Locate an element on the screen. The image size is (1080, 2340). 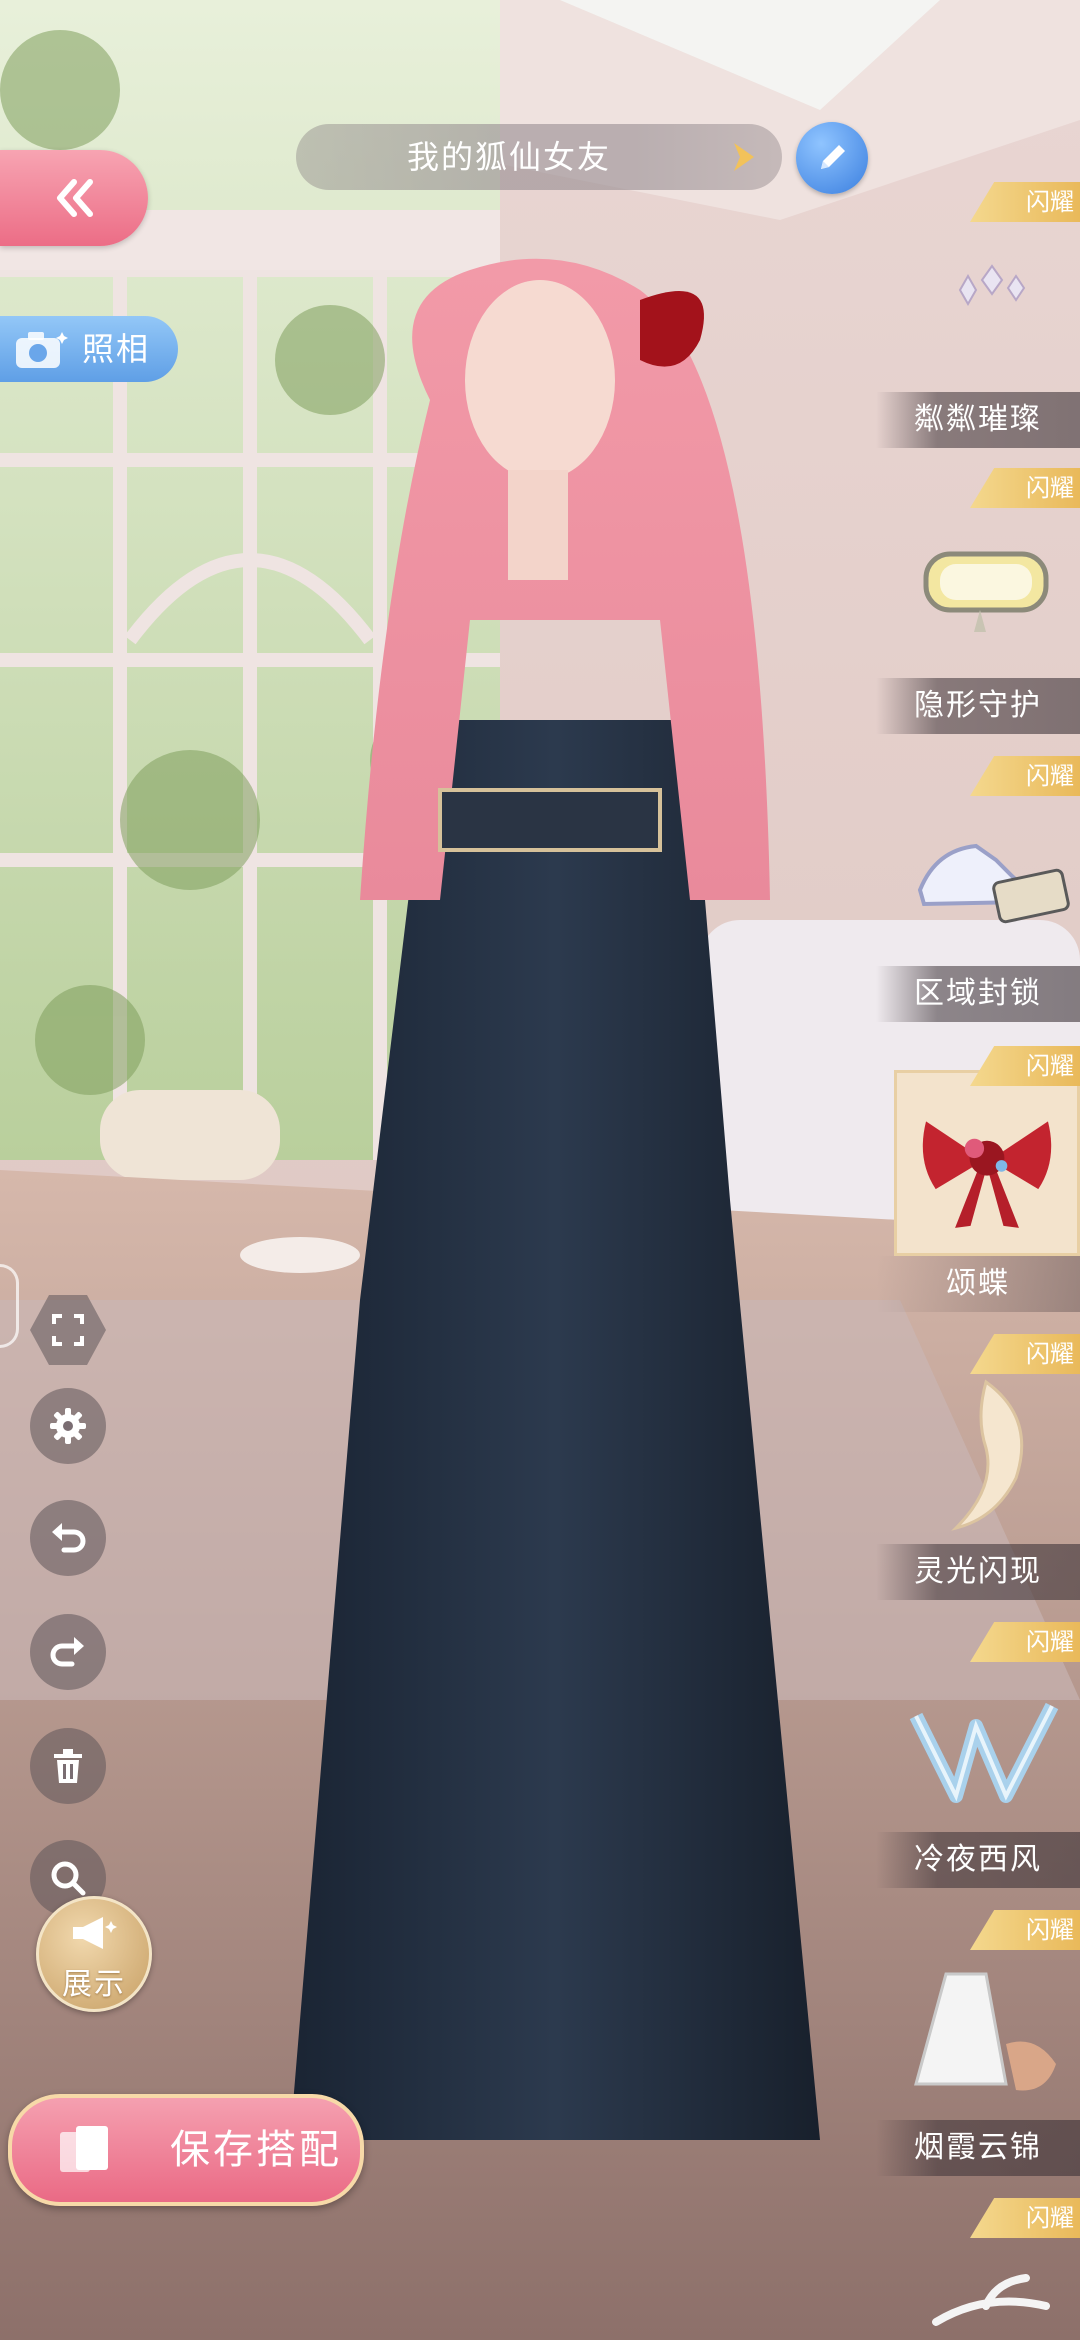
item-slot: 区域封锁 闪耀 is located at coordinates (978, 894).